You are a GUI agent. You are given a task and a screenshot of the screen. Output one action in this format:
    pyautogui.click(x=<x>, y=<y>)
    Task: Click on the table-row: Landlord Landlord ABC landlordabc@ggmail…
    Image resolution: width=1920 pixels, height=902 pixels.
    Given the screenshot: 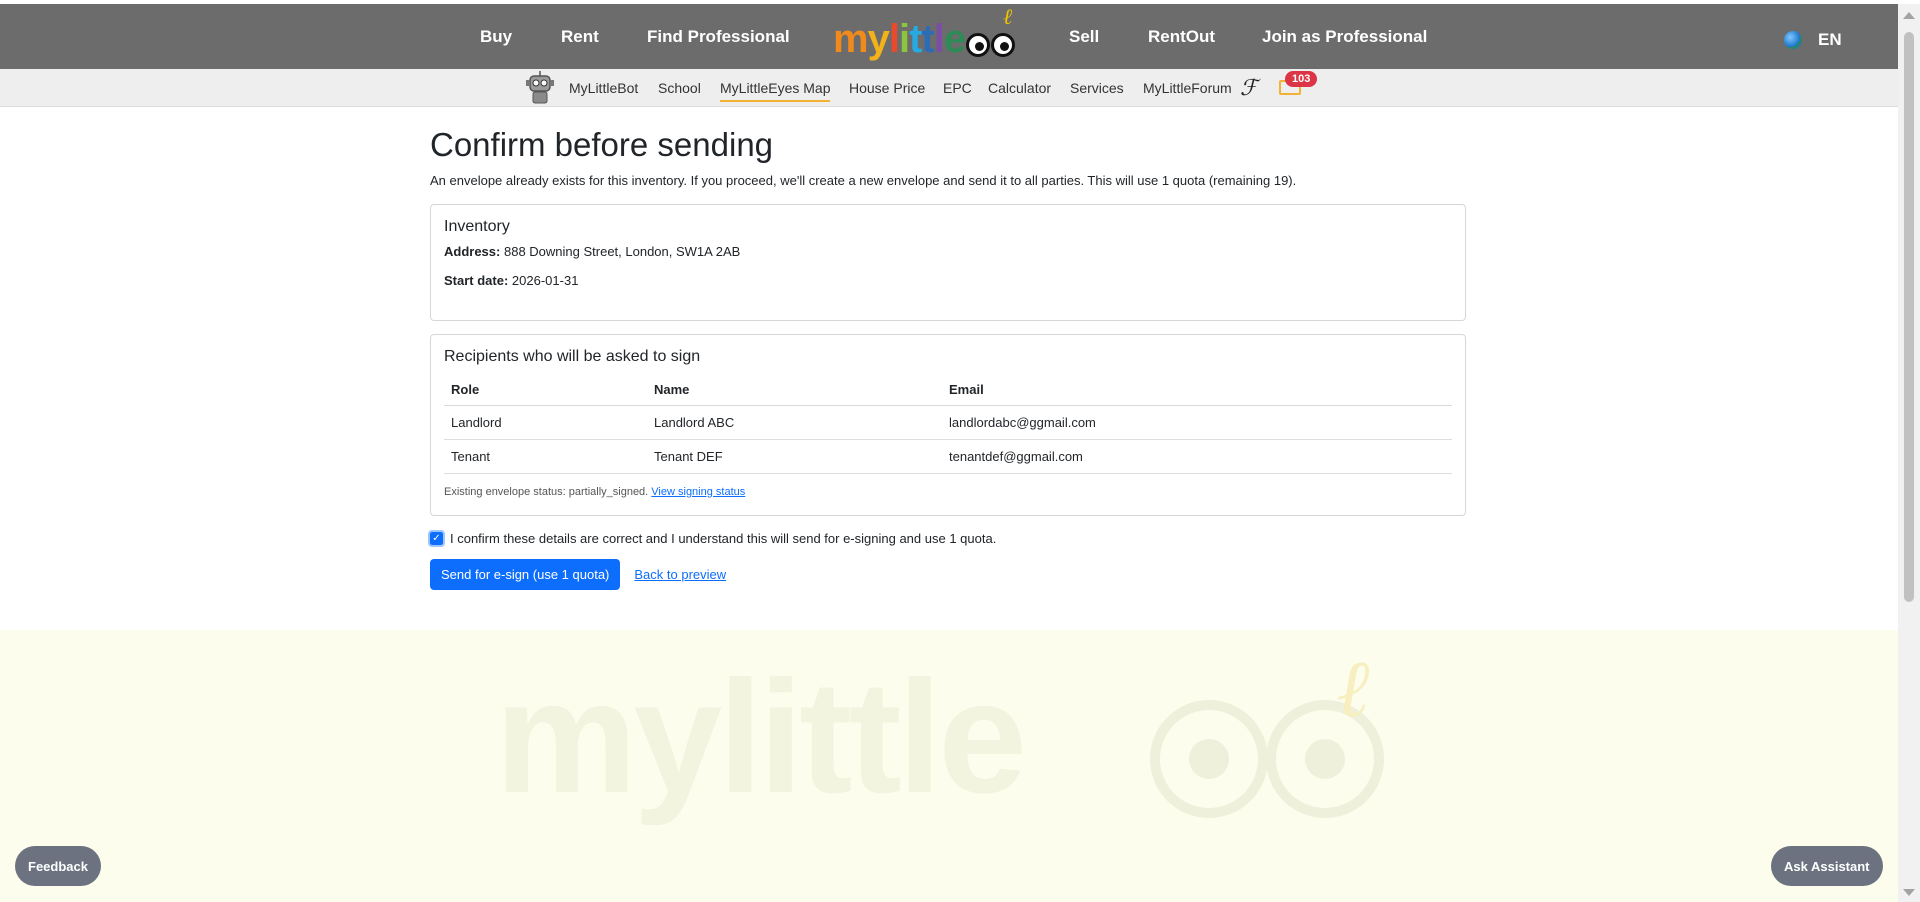 What is the action you would take?
    pyautogui.click(x=948, y=422)
    